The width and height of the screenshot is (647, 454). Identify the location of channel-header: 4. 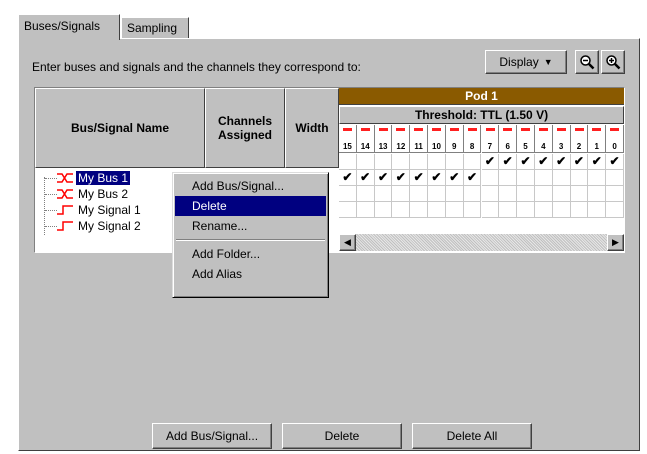
(543, 139).